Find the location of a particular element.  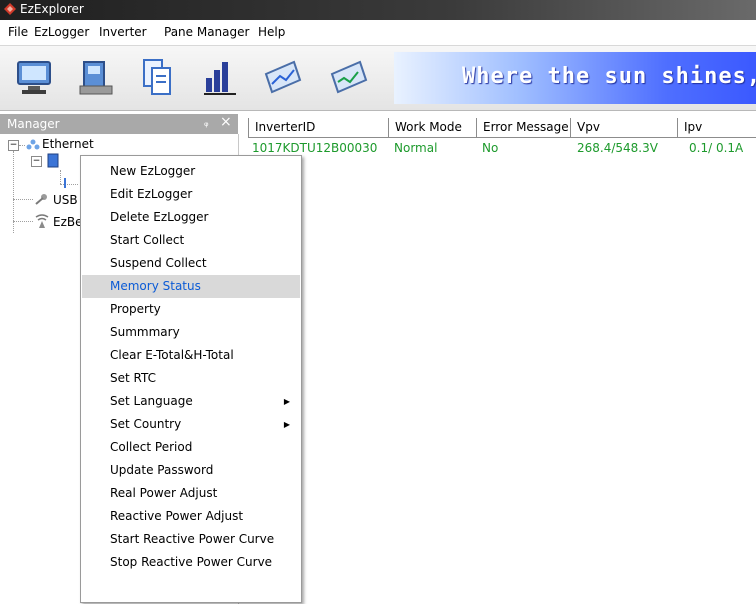

tree-item-usb: USB is located at coordinates (65, 200).